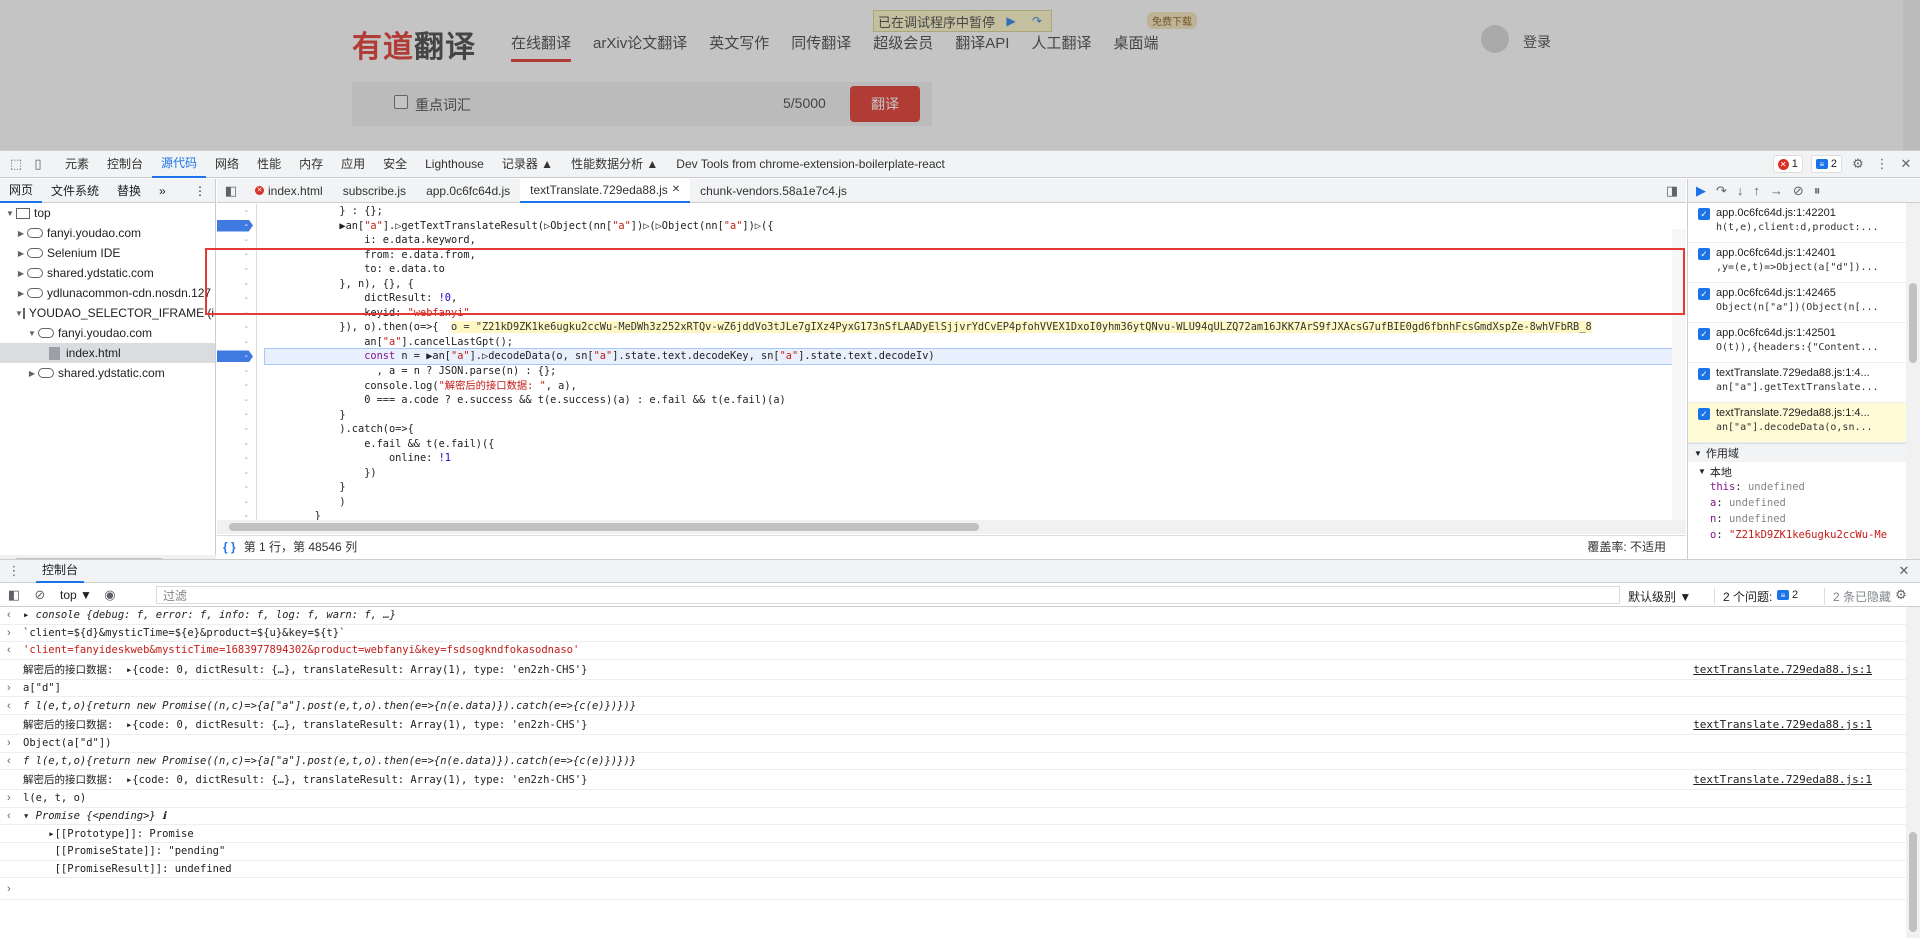 This screenshot has height=938, width=1920. Describe the element at coordinates (1787, 164) in the screenshot. I see `error-badge: ✕ 1` at that location.